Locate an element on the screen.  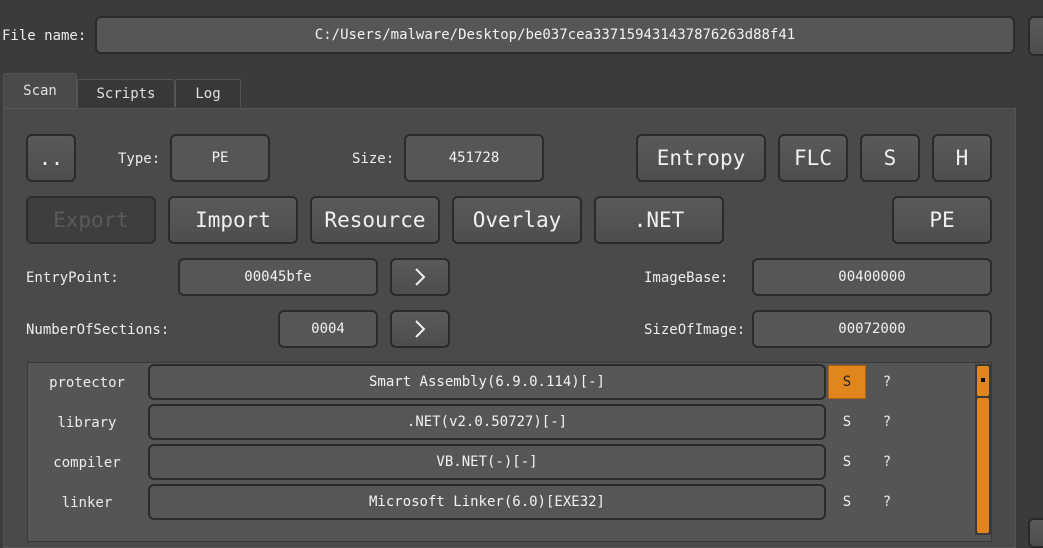
entrypoint-label: EntryPoint: is located at coordinates (72, 278).